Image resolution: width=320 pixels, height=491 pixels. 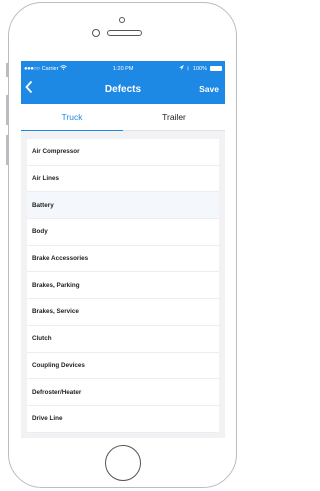 What do you see at coordinates (123, 392) in the screenshot?
I see `list-item: Defroster/Heater` at bounding box center [123, 392].